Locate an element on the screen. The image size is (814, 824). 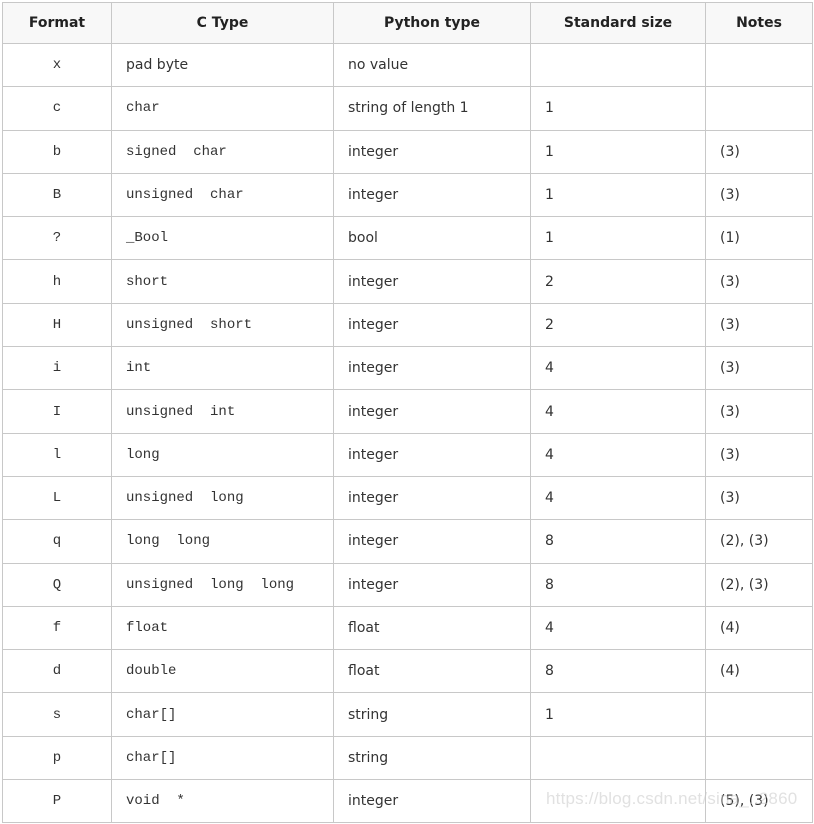
header-standard-size: Standard size is located at coordinates (618, 23).